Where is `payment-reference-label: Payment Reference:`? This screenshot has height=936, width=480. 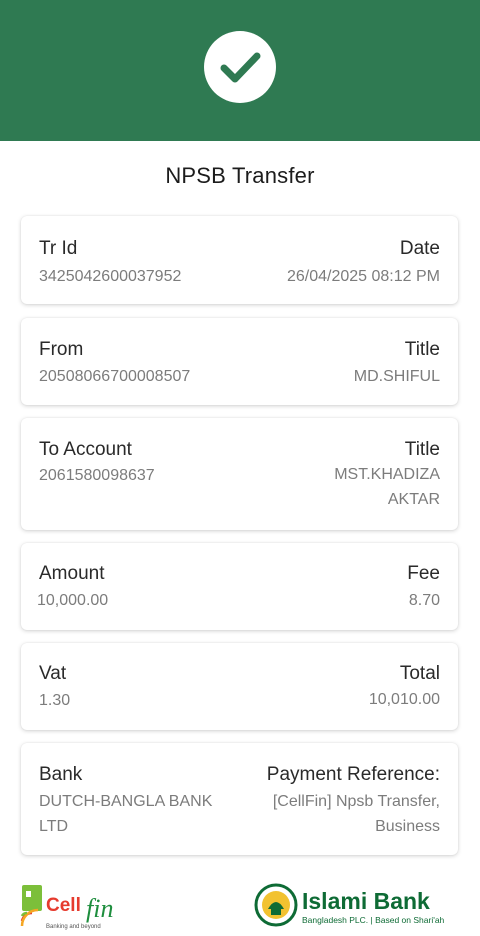 payment-reference-label: Payment Reference: is located at coordinates (353, 774).